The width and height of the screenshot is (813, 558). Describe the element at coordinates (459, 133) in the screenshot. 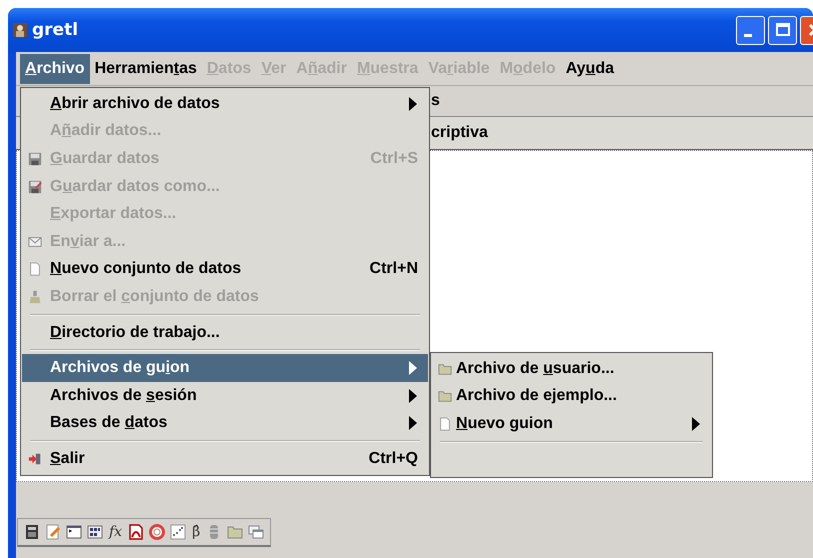

I see `column-header: criptiva` at that location.